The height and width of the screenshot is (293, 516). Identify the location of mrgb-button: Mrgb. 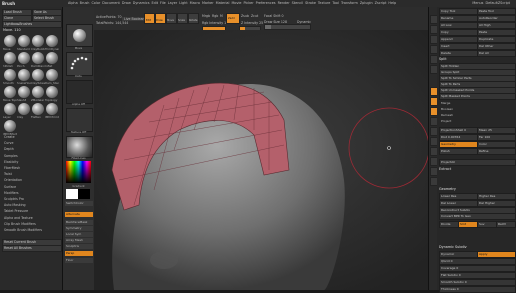
(206, 16).